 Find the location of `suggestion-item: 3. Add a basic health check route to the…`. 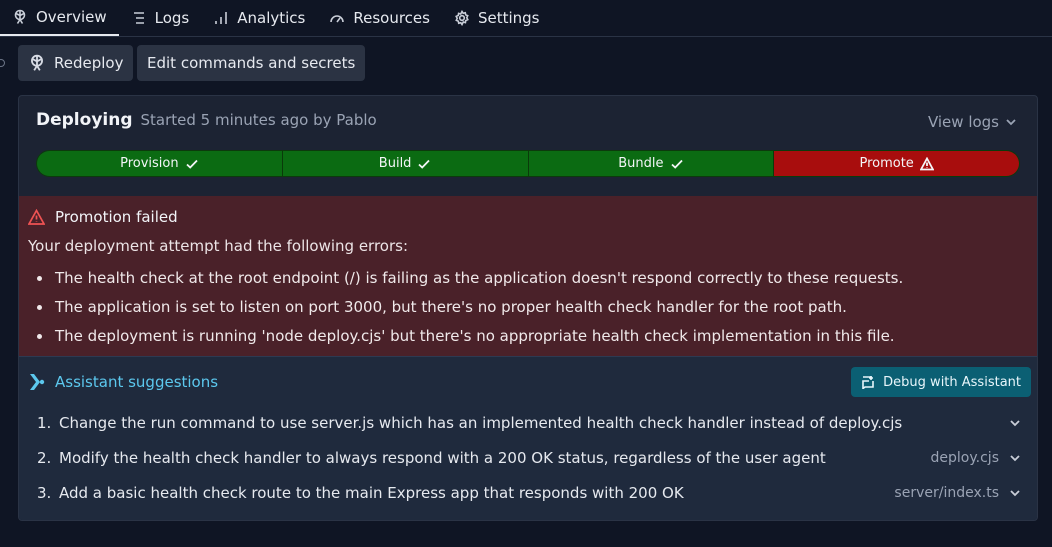

suggestion-item: 3. Add a basic health check route to the… is located at coordinates (529, 492).